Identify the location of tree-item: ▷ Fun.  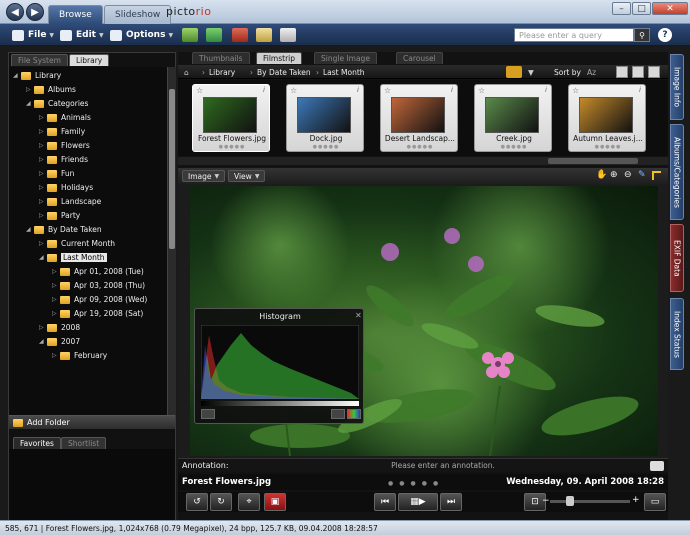
(56, 173).